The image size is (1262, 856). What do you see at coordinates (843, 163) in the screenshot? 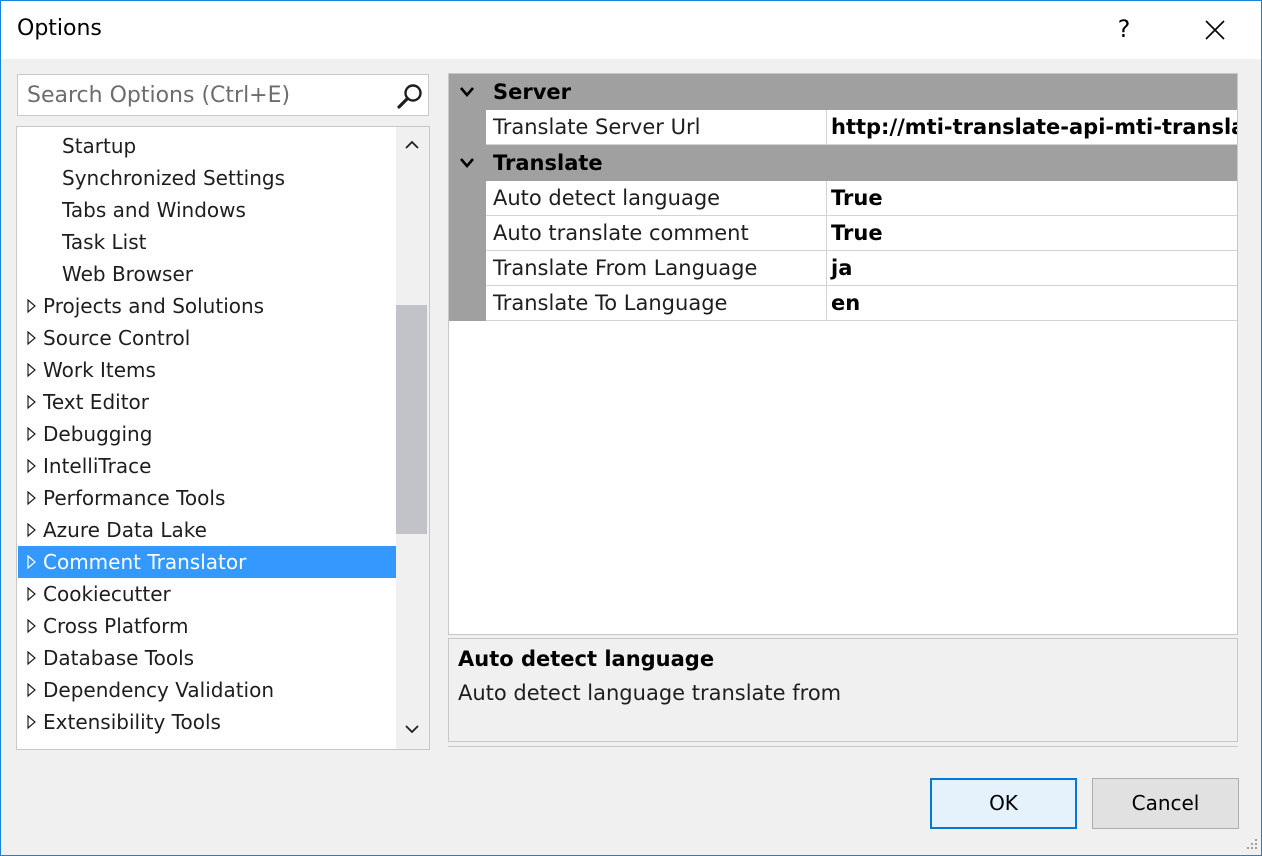
I see `category-translate: Translate` at bounding box center [843, 163].